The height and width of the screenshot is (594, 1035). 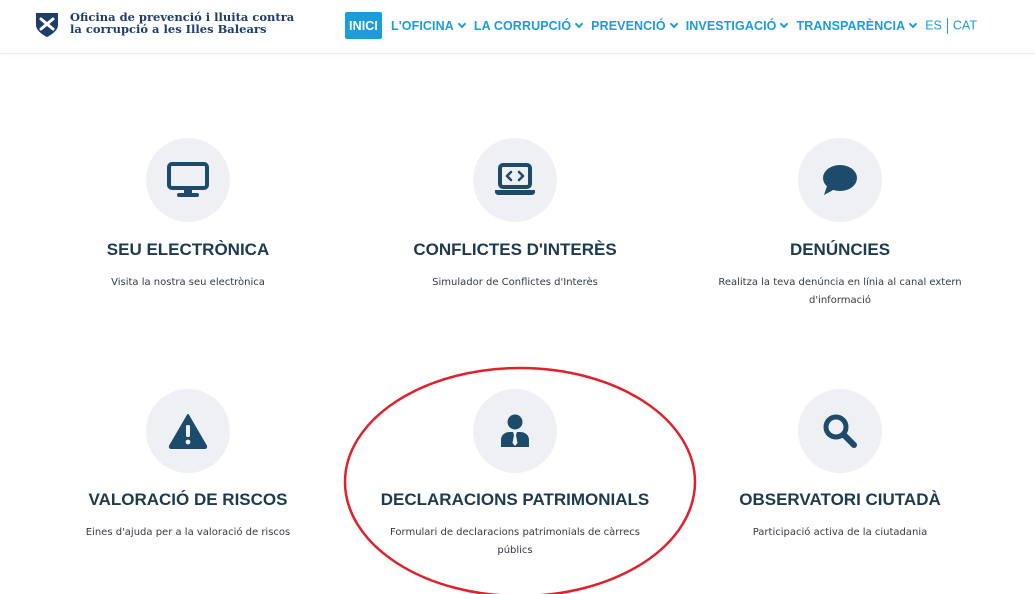 I want to click on nav-item-corrupcio: LA CORRUPCIÓ, so click(x=528, y=25).